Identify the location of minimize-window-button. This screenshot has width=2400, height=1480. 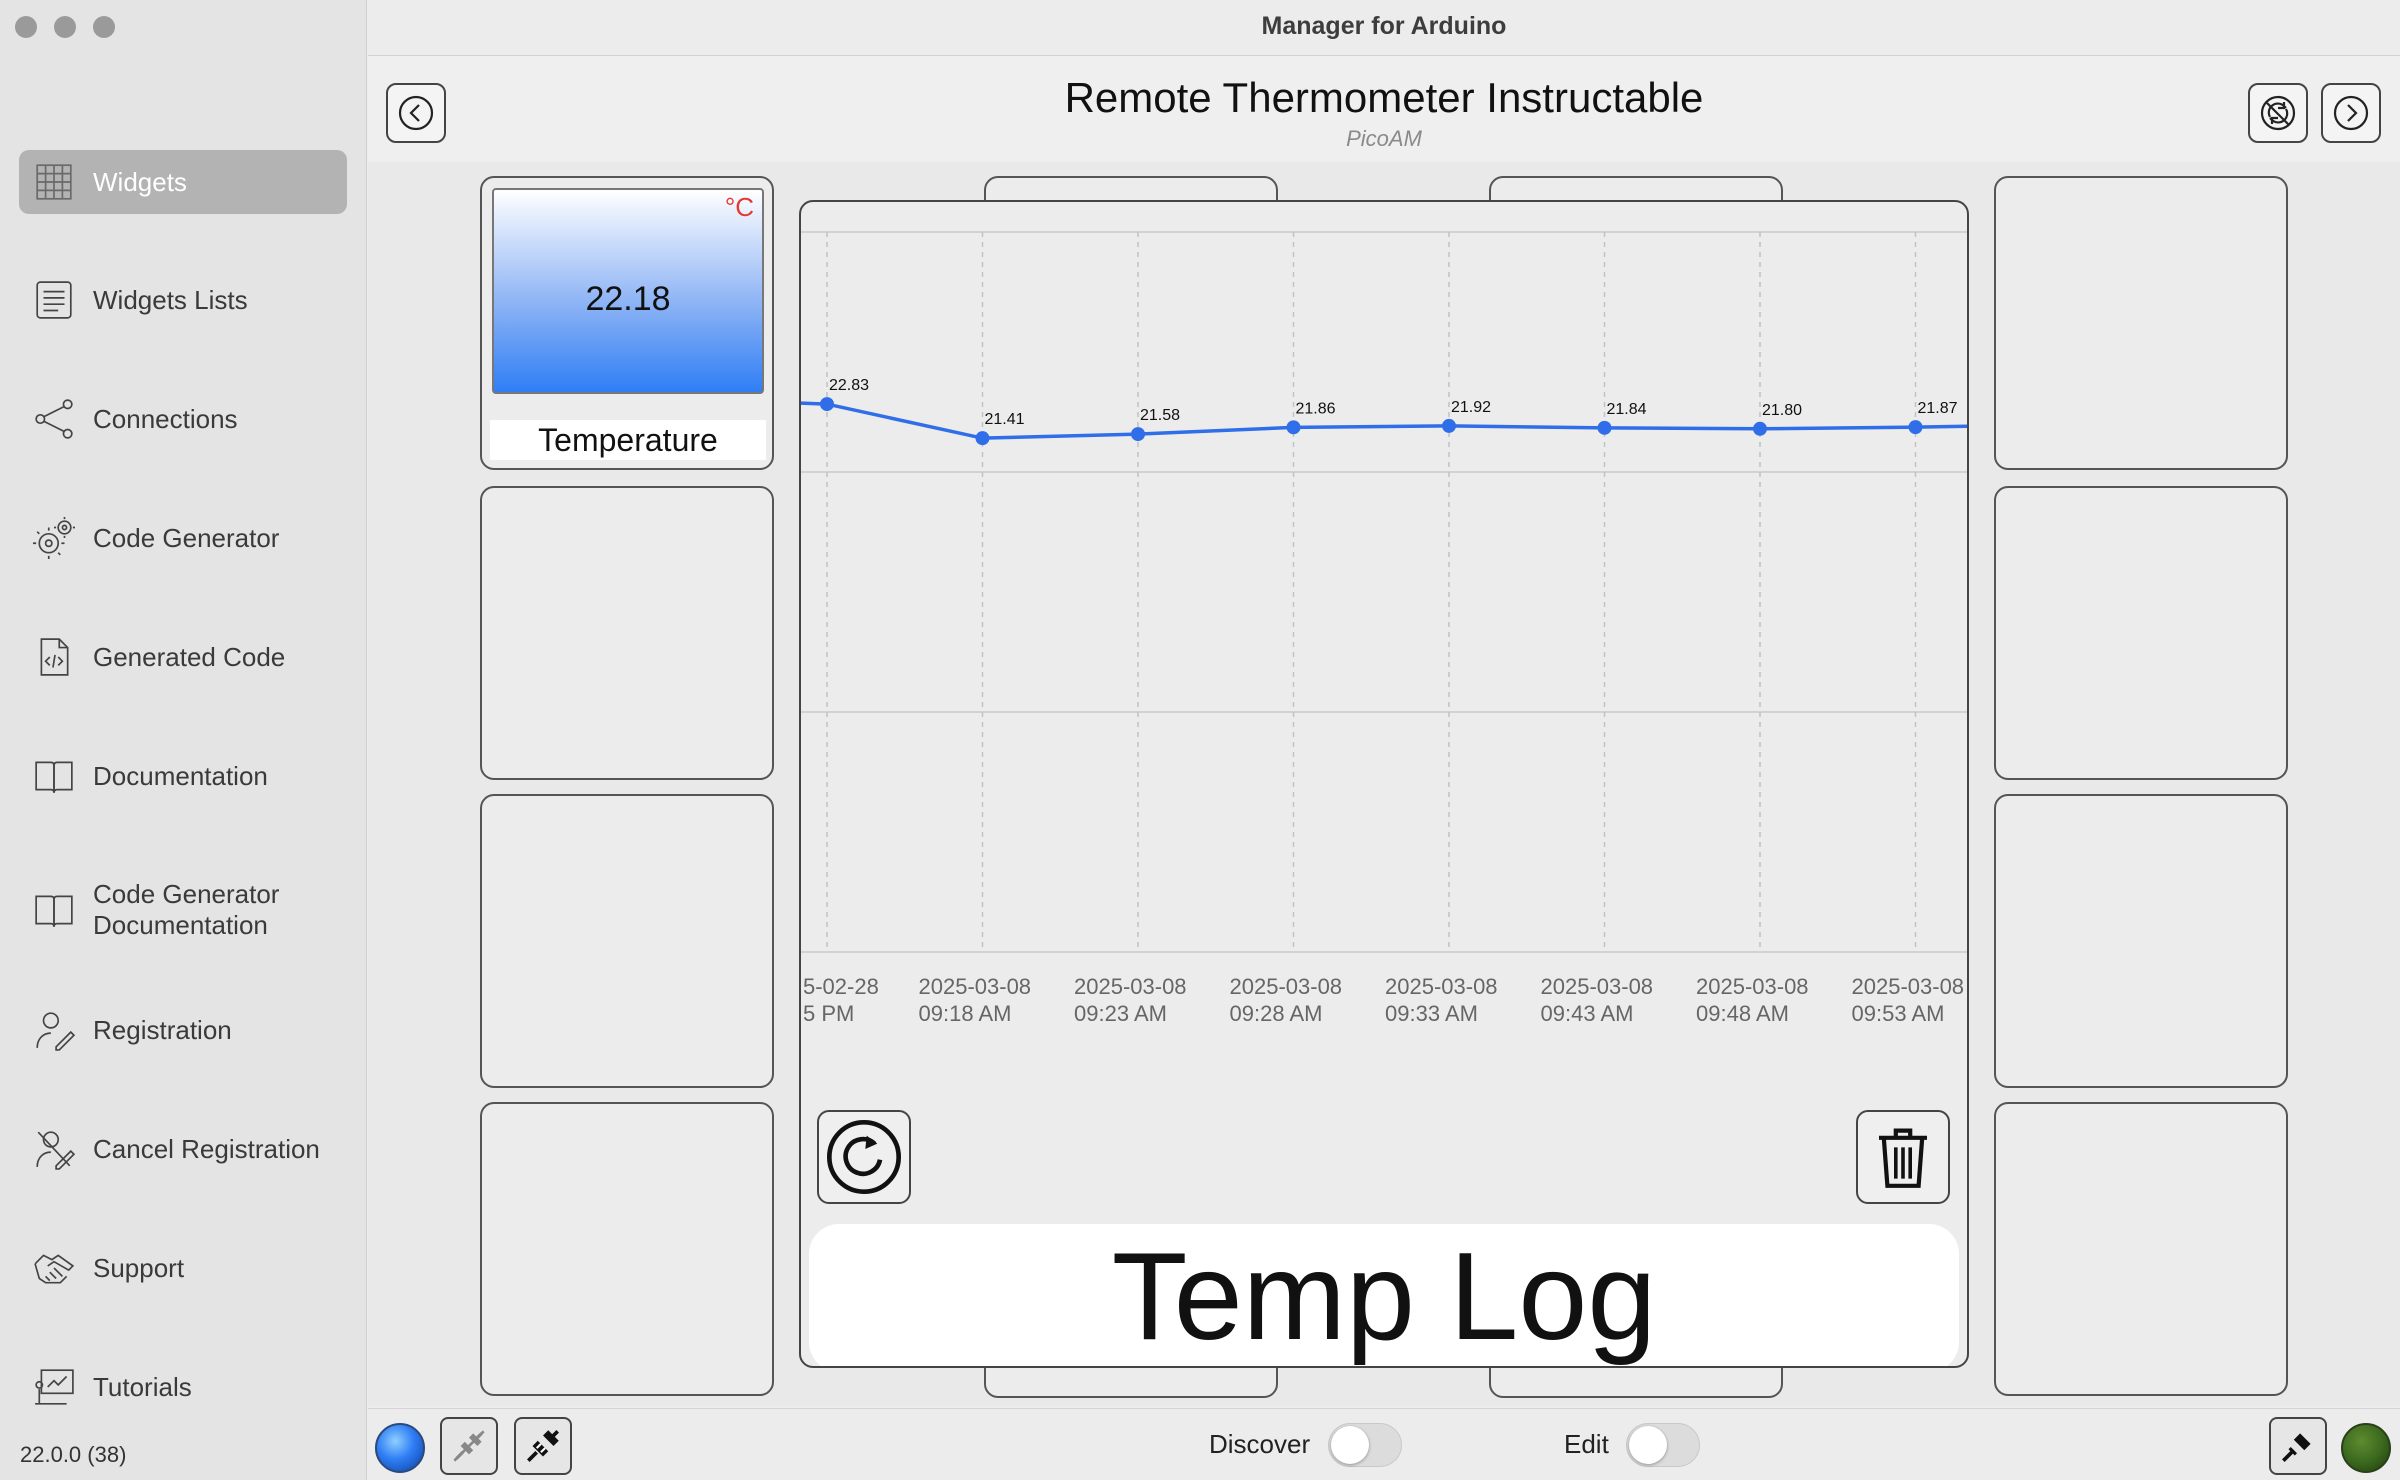
(65, 27).